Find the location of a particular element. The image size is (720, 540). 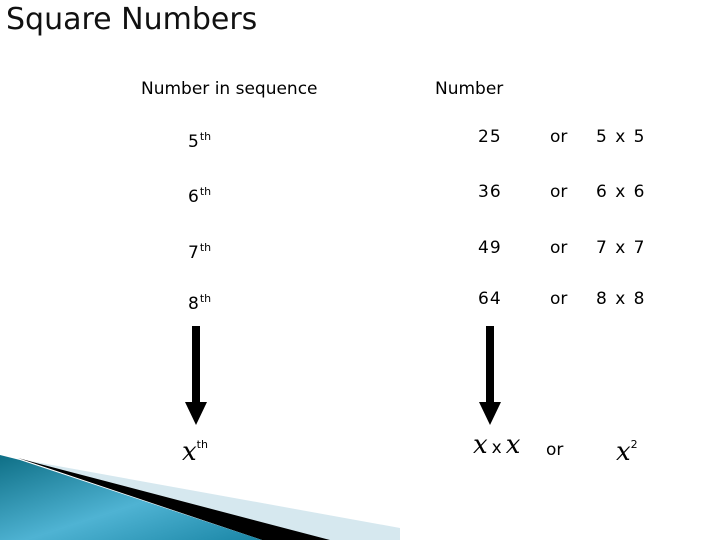

header-number: Number is located at coordinates (469, 89).